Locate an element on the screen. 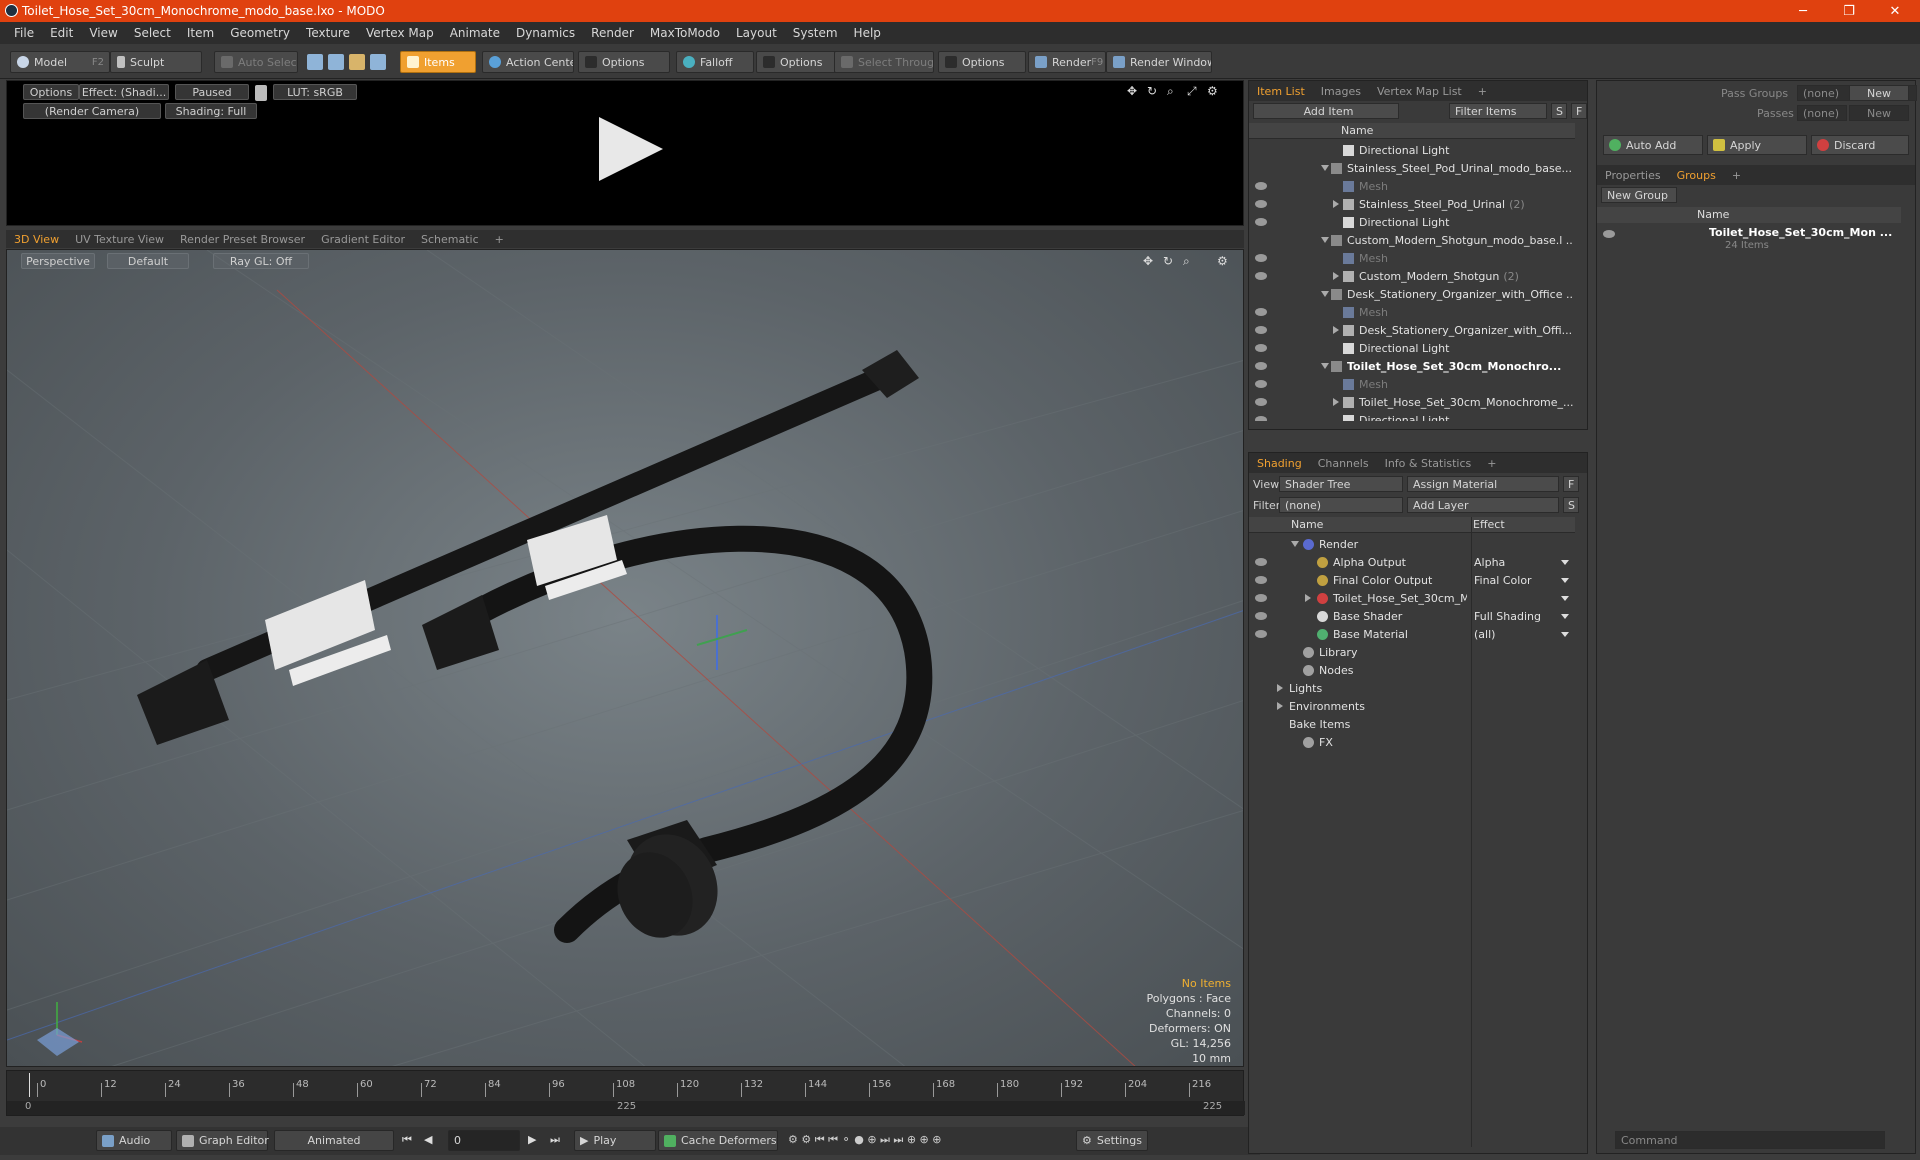 This screenshot has height=1160, width=1920. add-layer-dropdown: Add Layer is located at coordinates (1483, 505).